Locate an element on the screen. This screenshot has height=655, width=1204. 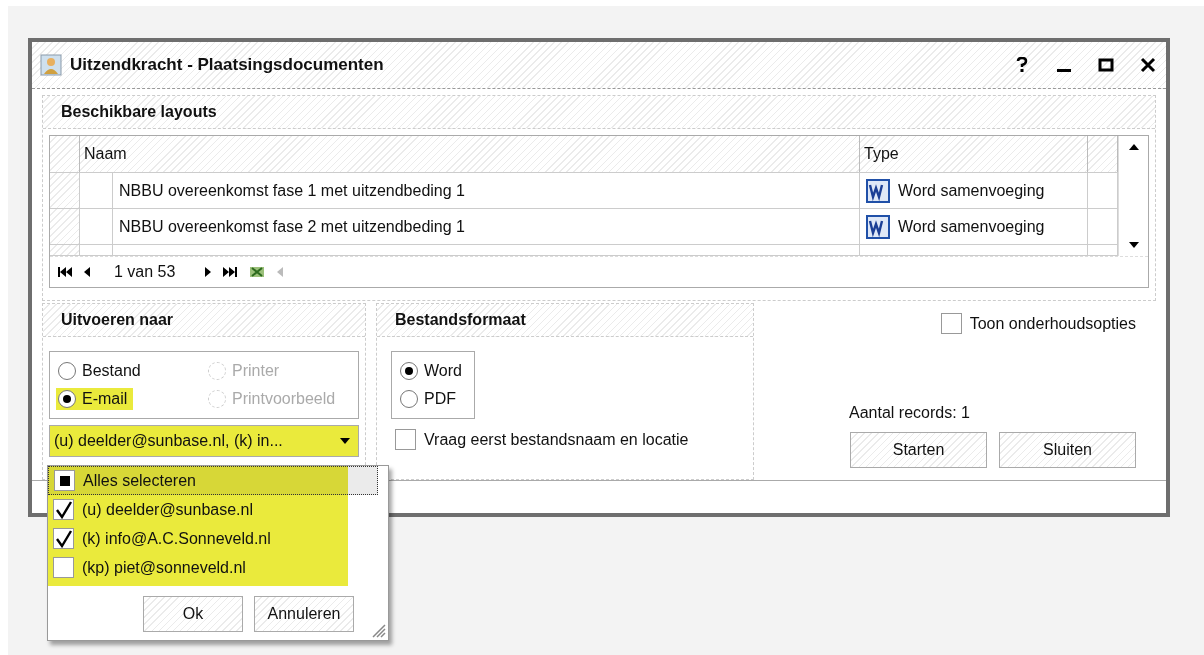
mixed-state-icon is located at coordinates (64, 480).